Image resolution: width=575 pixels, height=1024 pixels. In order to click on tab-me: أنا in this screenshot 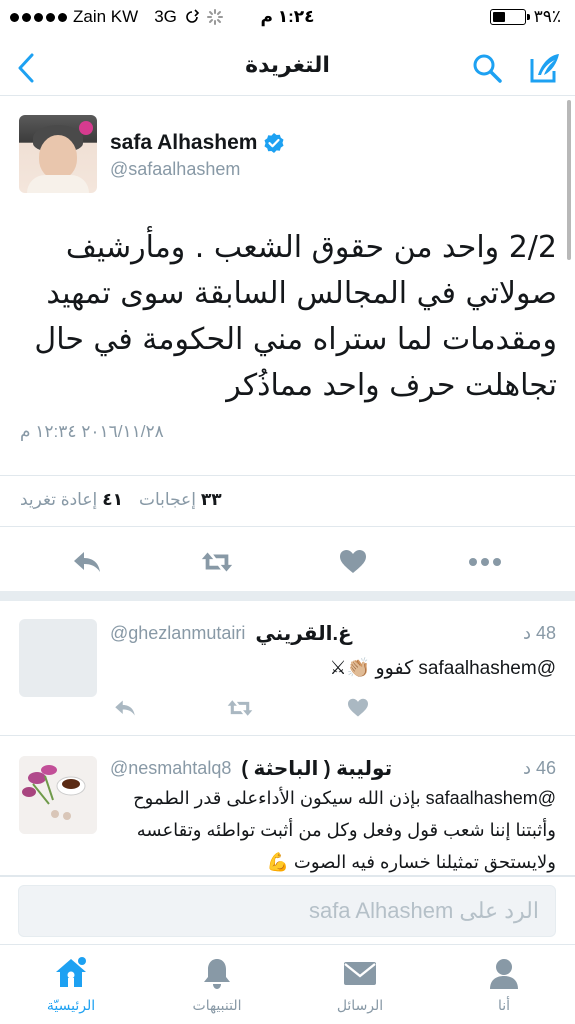, I will do `click(504, 984)`.